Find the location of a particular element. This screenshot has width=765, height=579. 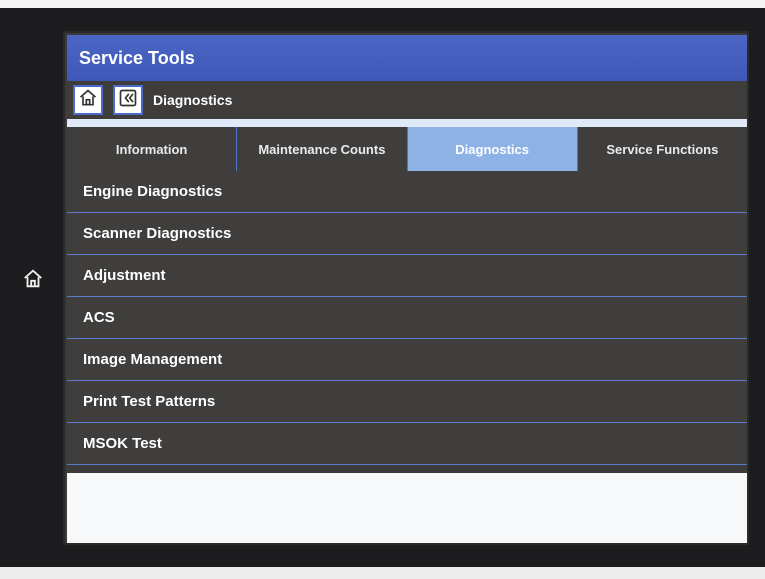

back-button is located at coordinates (128, 100).